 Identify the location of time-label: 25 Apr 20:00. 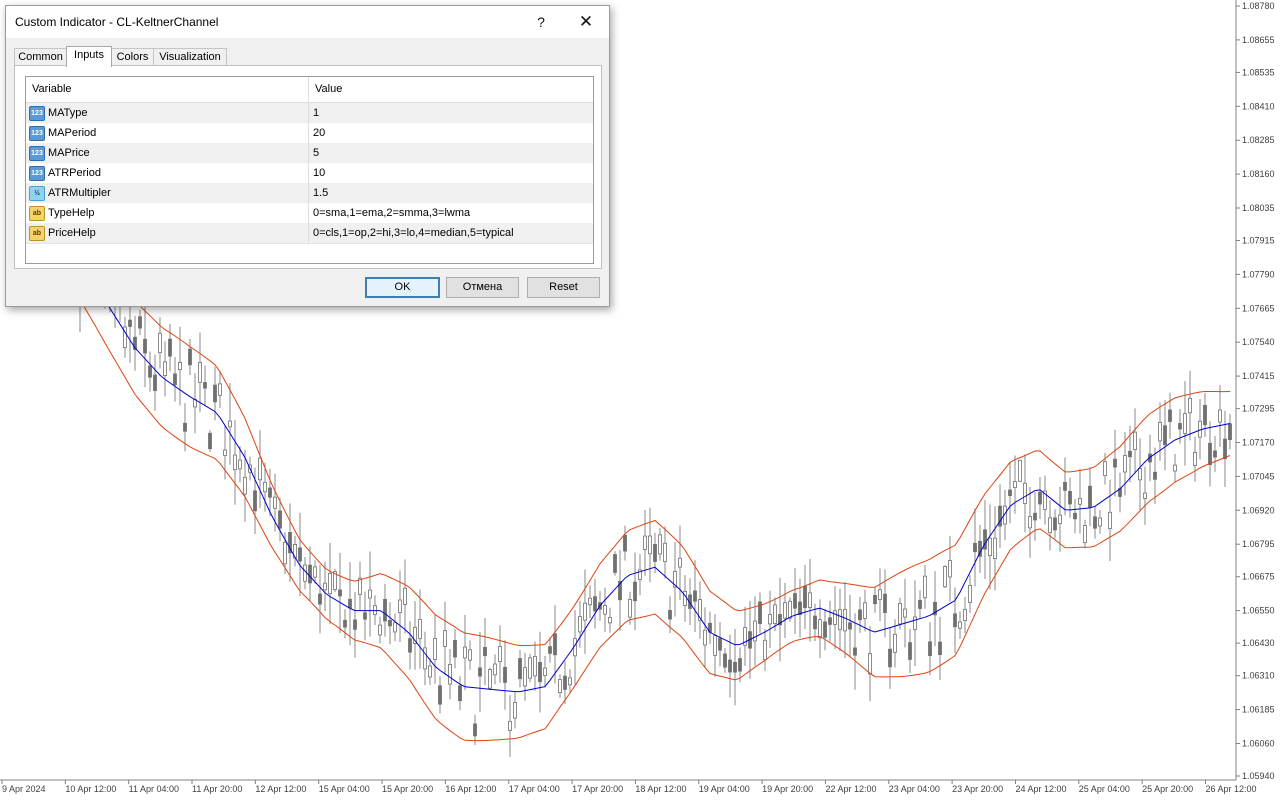
(1167, 789).